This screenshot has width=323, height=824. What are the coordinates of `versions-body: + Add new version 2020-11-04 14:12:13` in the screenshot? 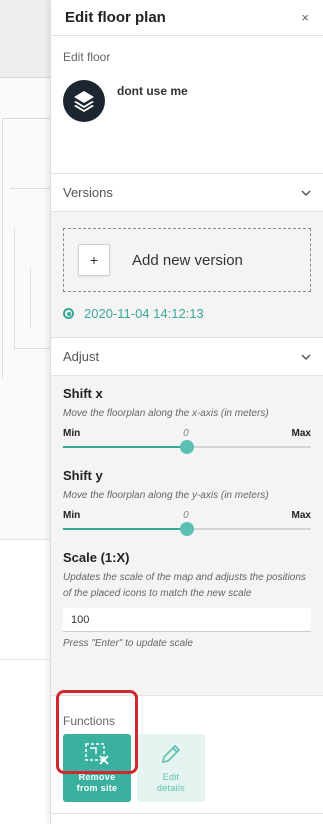 It's located at (187, 275).